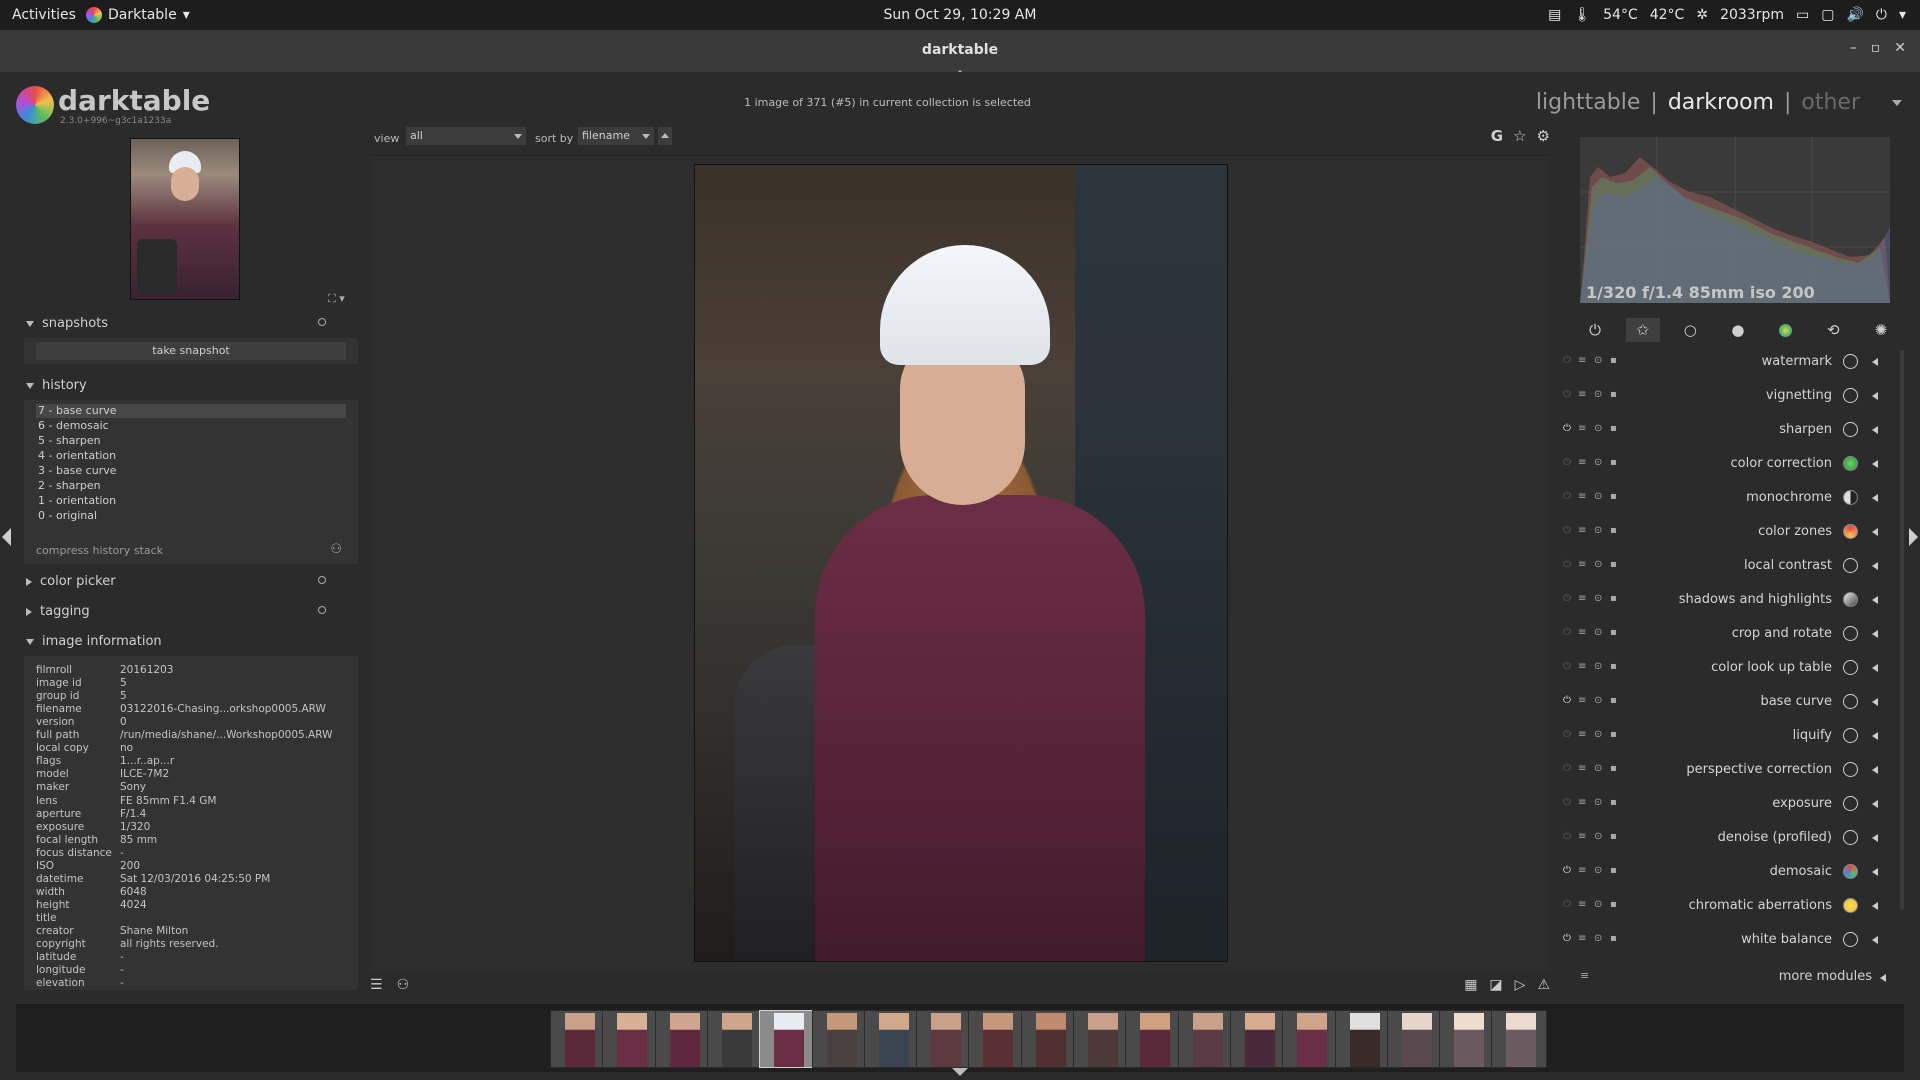 This screenshot has height=1080, width=1920. I want to click on module-row: ⏻ ≡ ⊙ ▪ white balance, so click(1730, 940).